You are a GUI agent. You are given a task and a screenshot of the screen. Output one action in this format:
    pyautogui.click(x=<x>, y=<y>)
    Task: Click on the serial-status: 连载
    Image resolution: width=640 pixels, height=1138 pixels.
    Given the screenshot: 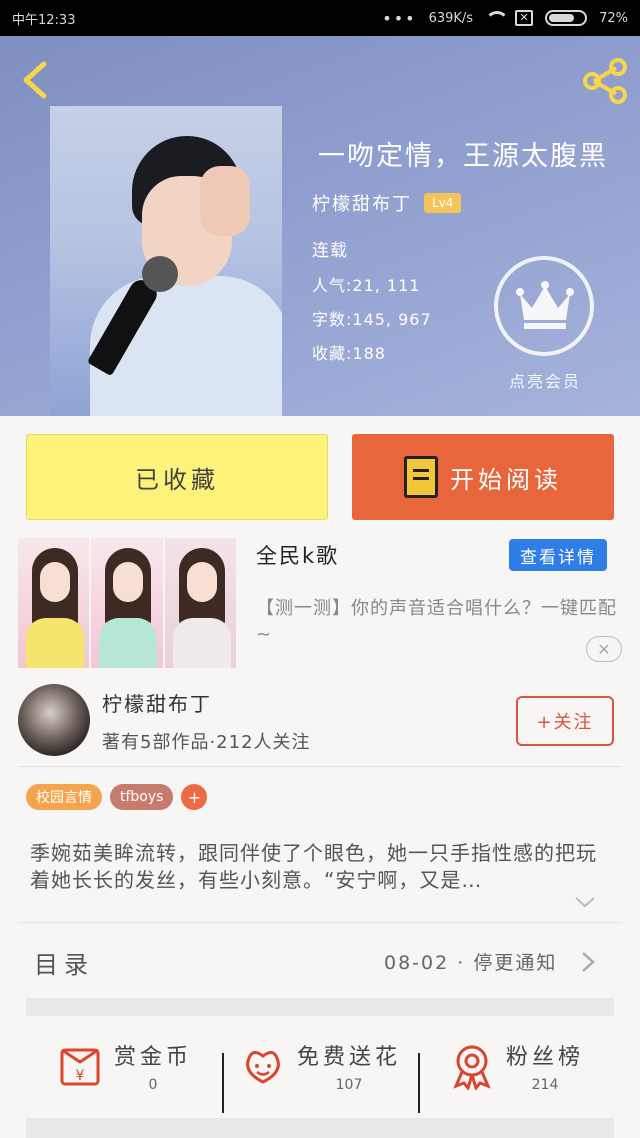 What is the action you would take?
    pyautogui.click(x=330, y=251)
    